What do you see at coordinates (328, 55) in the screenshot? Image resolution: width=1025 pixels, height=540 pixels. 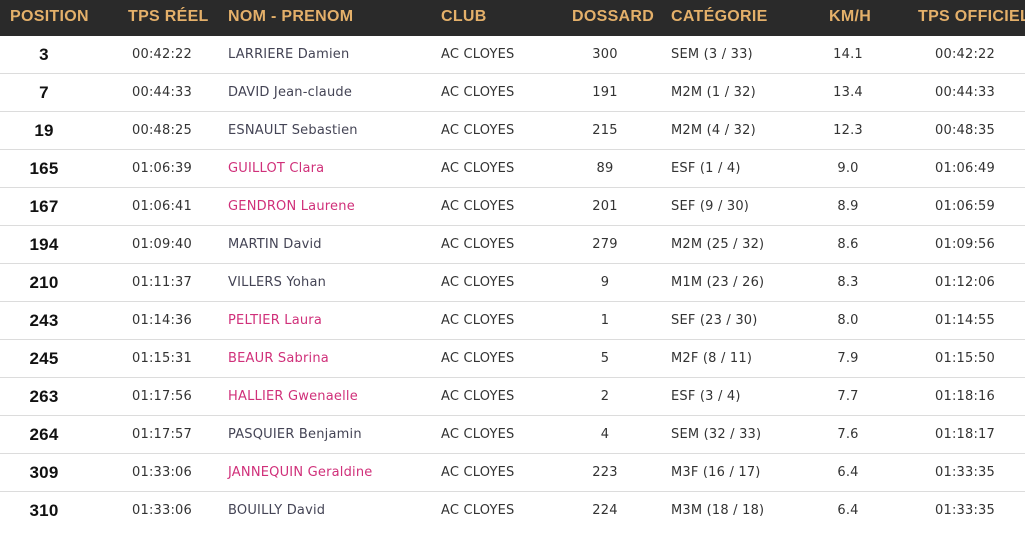 I see `cell-nom-prenom: LARRIERE Damien` at bounding box center [328, 55].